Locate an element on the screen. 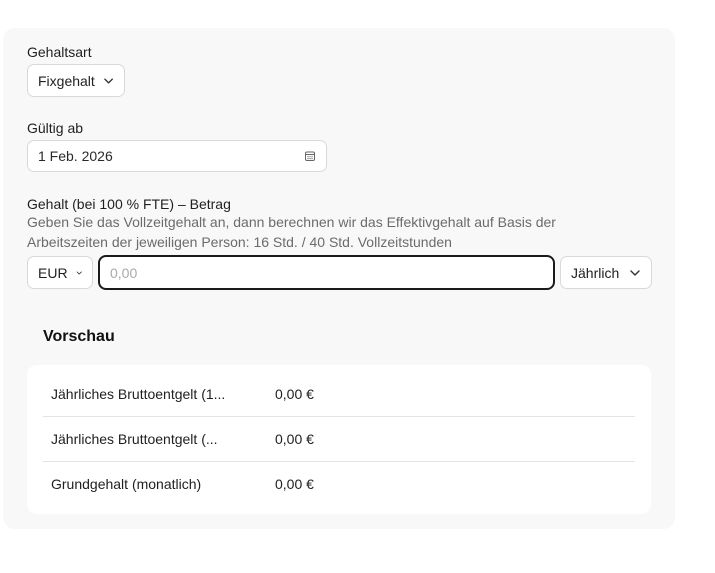 This screenshot has width=715, height=573. salary-amount-label: Gehalt (bei 100 % FTE) – Betrag is located at coordinates (129, 204).